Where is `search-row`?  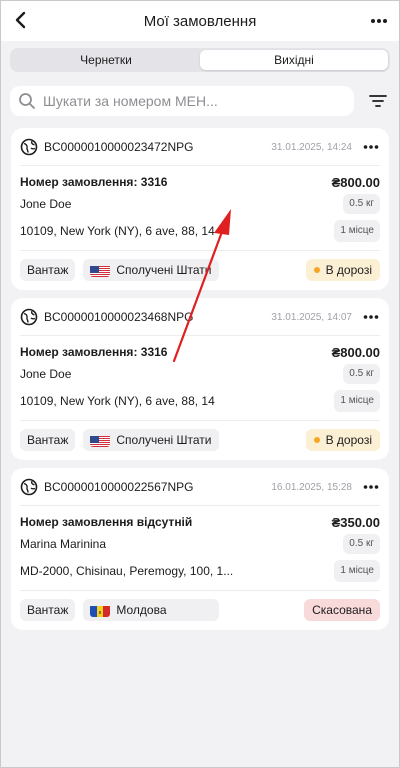 search-row is located at coordinates (200, 101).